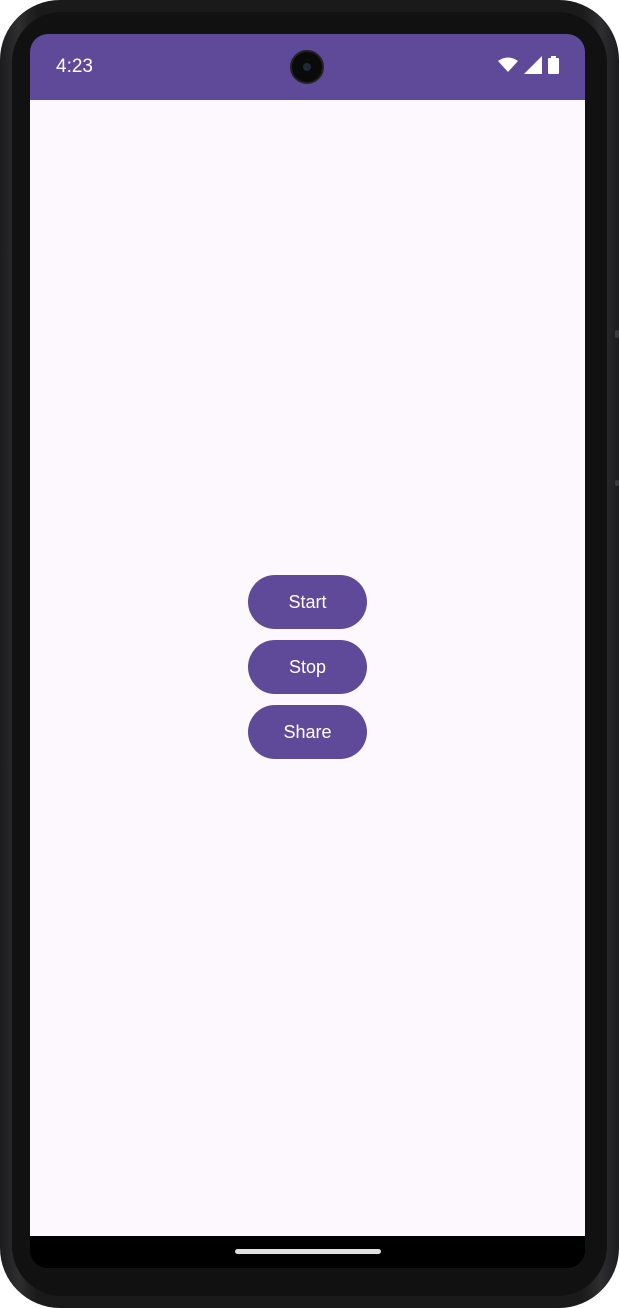 This screenshot has width=619, height=1308. I want to click on status-time: 4:23, so click(74, 66).